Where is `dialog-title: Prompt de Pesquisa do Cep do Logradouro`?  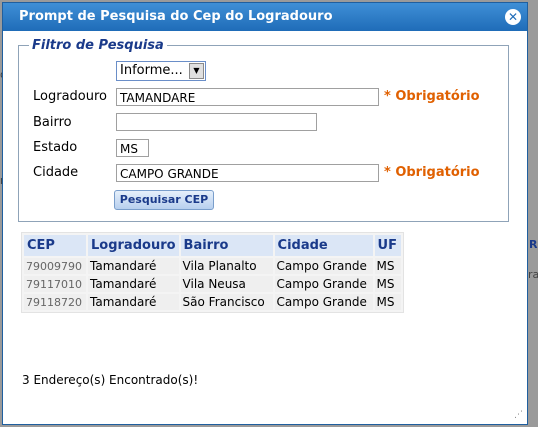
dialog-title: Prompt de Pesquisa do Cep do Logradouro is located at coordinates (176, 16).